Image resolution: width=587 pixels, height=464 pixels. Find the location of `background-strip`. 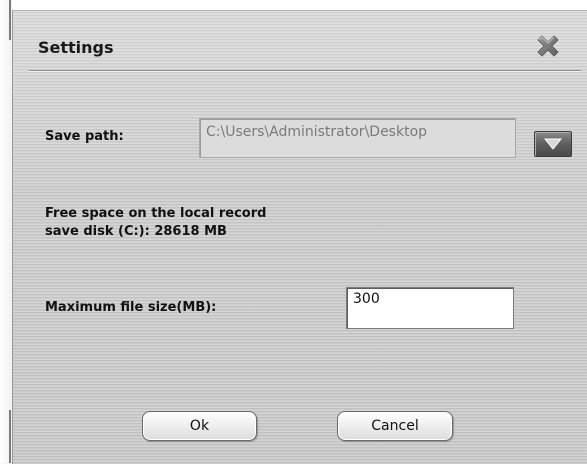

background-strip is located at coordinates (6, 231).